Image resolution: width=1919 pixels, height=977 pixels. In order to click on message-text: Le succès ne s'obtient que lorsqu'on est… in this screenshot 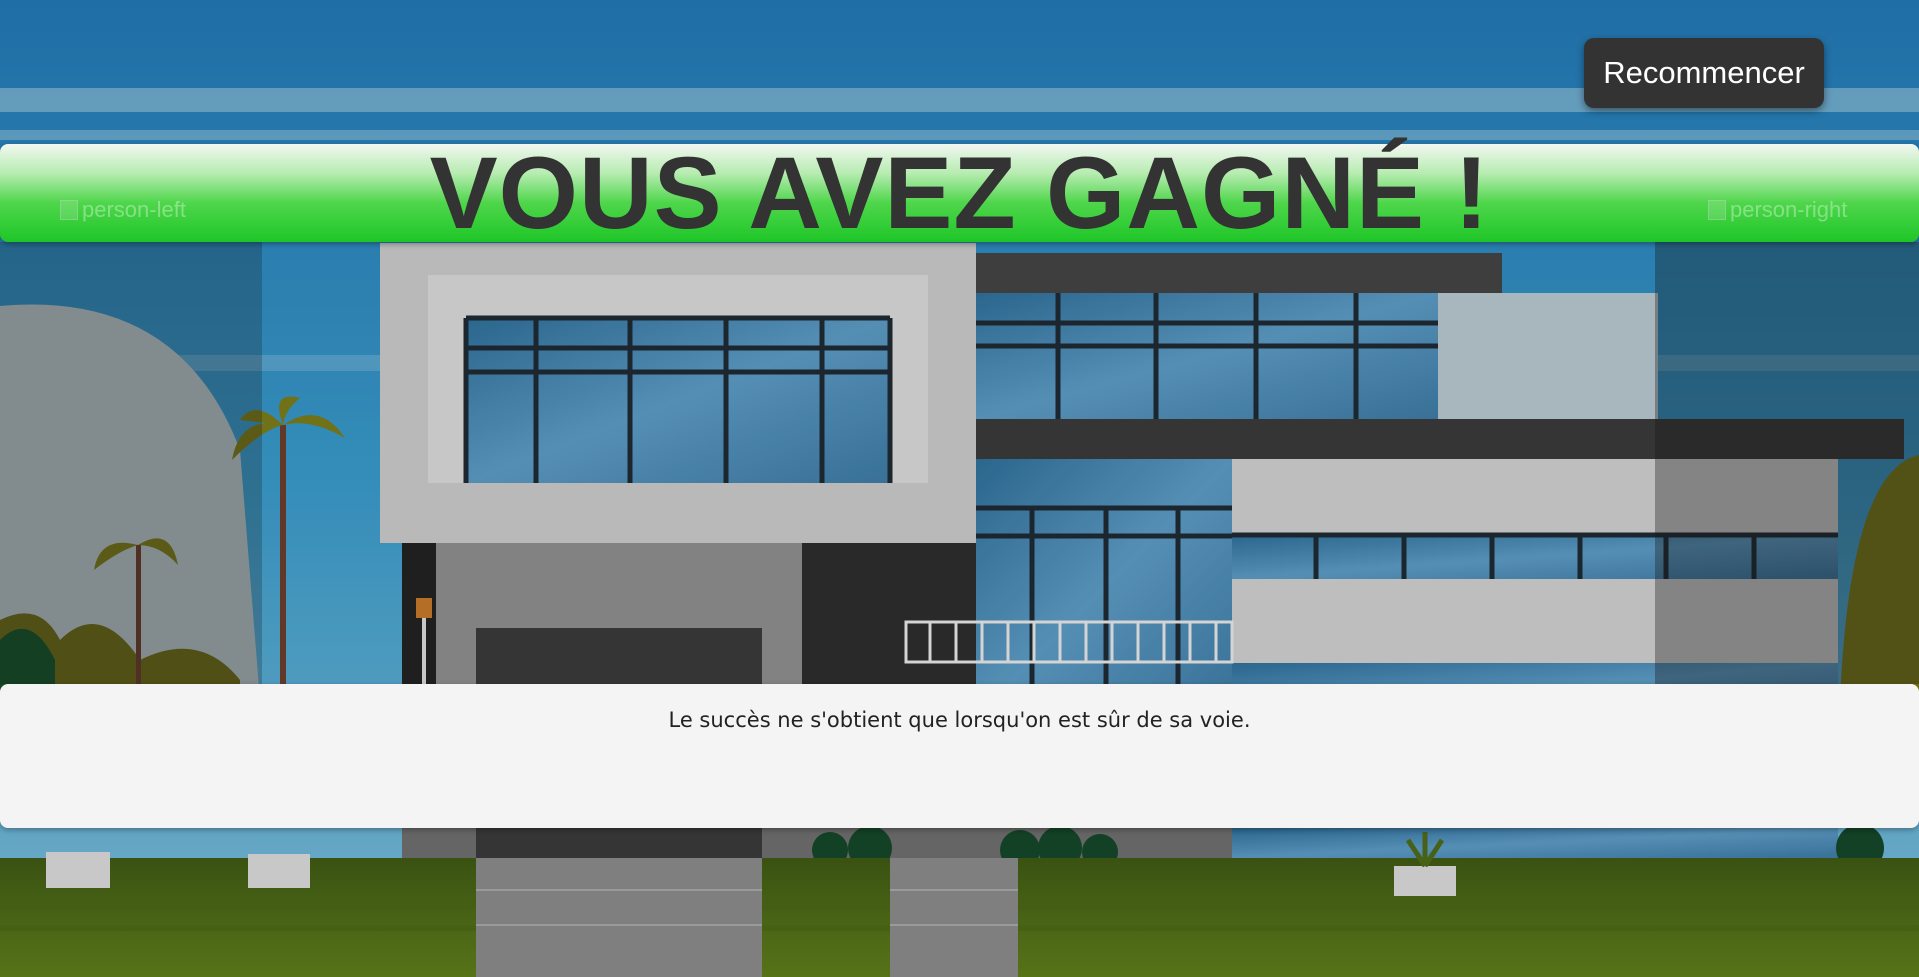, I will do `click(959, 720)`.